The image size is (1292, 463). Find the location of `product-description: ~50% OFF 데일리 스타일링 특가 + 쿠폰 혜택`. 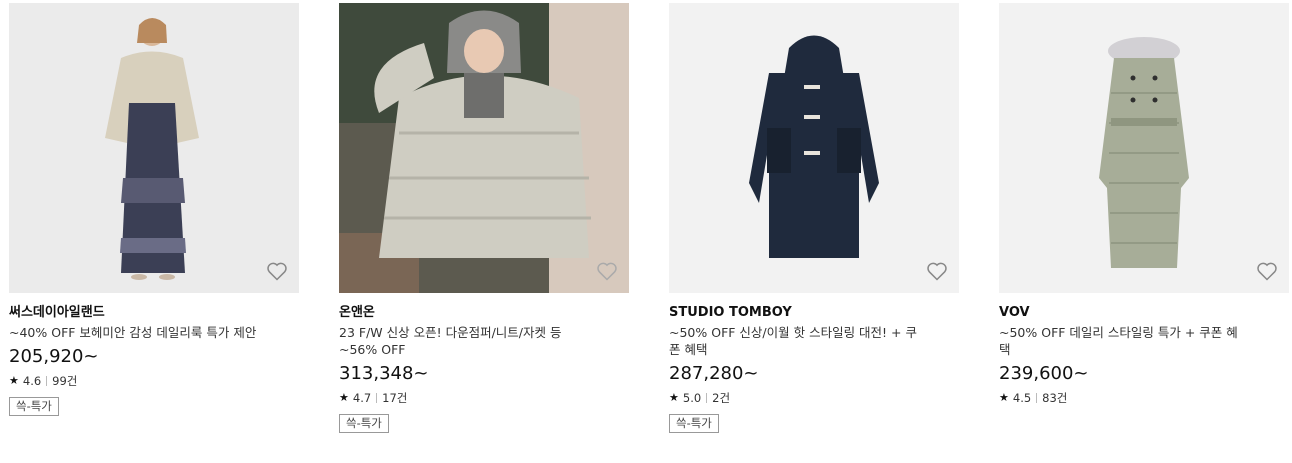

product-description: ~50% OFF 데일리 스타일링 특가 + 쿠폰 혜택 is located at coordinates (1124, 341).